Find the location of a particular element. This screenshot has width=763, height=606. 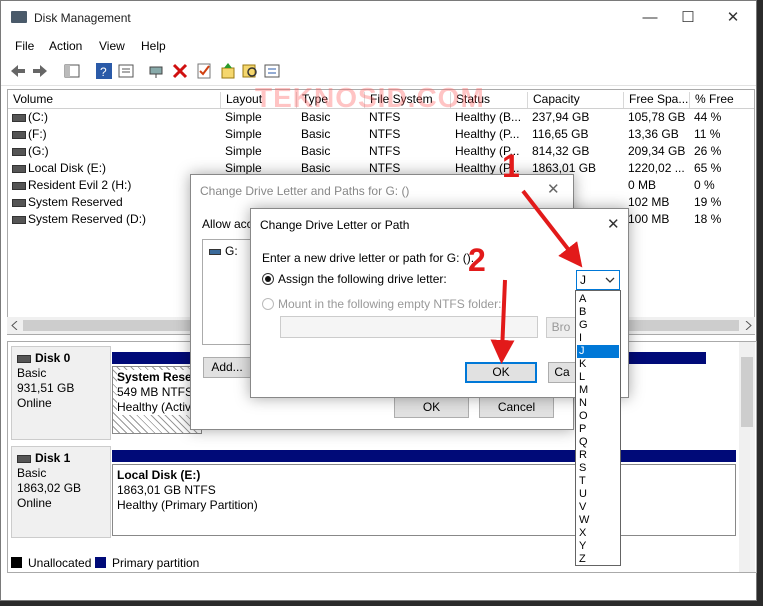

annotation-arrows is located at coordinates (536, 276).